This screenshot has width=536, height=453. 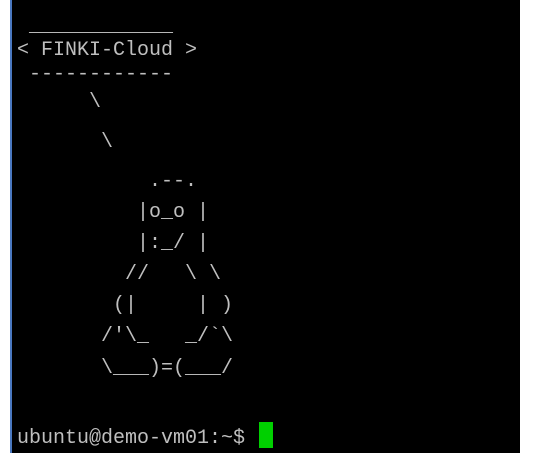 I want to click on cowsay-art-line: \___)=(___/, so click(x=125, y=368).